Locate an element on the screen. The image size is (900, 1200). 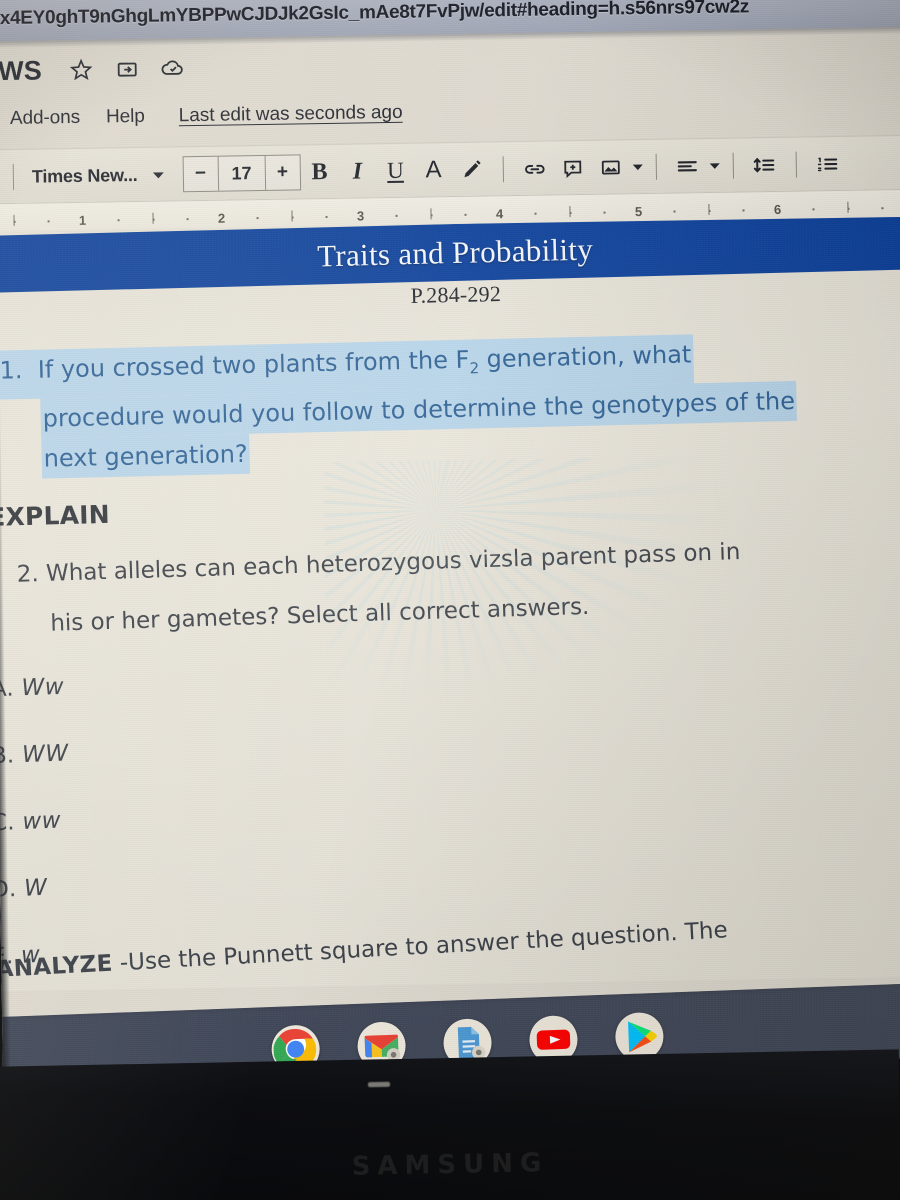
line-spacing-icon is located at coordinates (764, 165).